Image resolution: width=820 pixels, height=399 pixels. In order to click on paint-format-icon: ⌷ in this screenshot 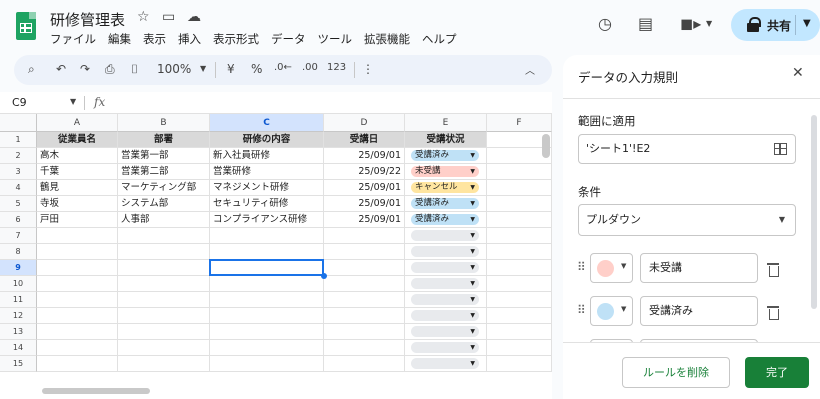, I will do `click(134, 69)`.